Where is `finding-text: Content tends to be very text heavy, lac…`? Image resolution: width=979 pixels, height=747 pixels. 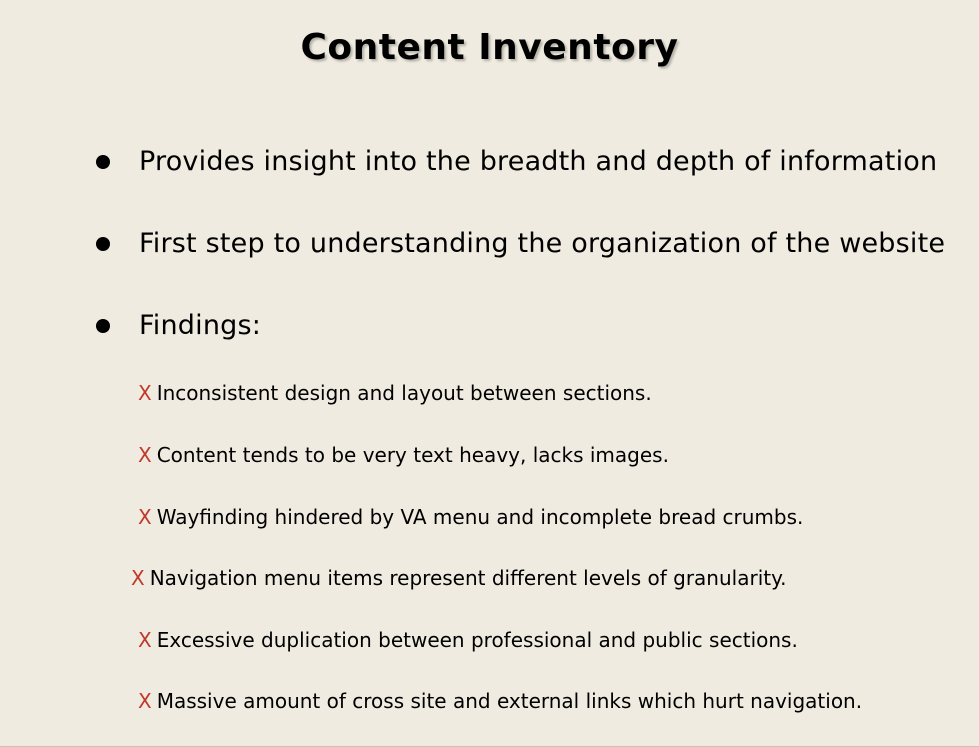
finding-text: Content tends to be very text heavy, lac… is located at coordinates (412, 455).